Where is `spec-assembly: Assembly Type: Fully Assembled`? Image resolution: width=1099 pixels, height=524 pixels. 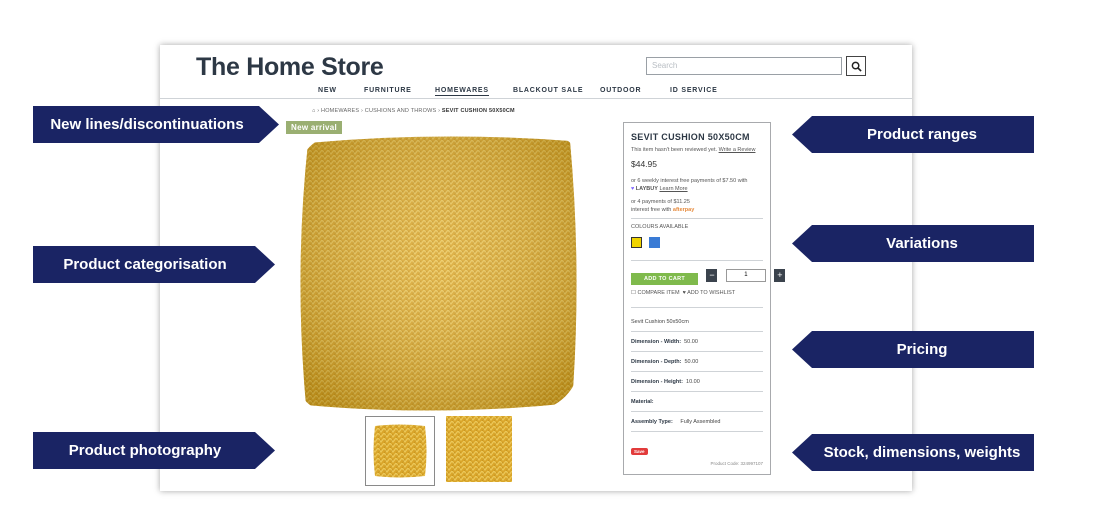
spec-assembly: Assembly Type: Fully Assembled is located at coordinates (697, 422).